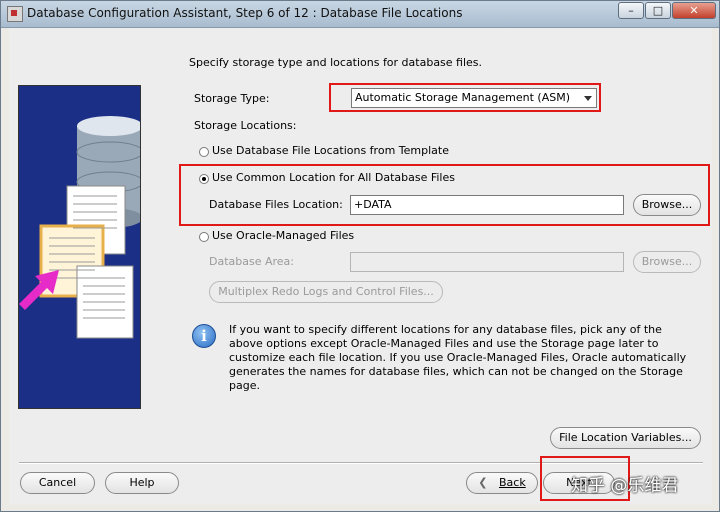 The width and height of the screenshot is (720, 512). I want to click on back-label: Back, so click(512, 482).